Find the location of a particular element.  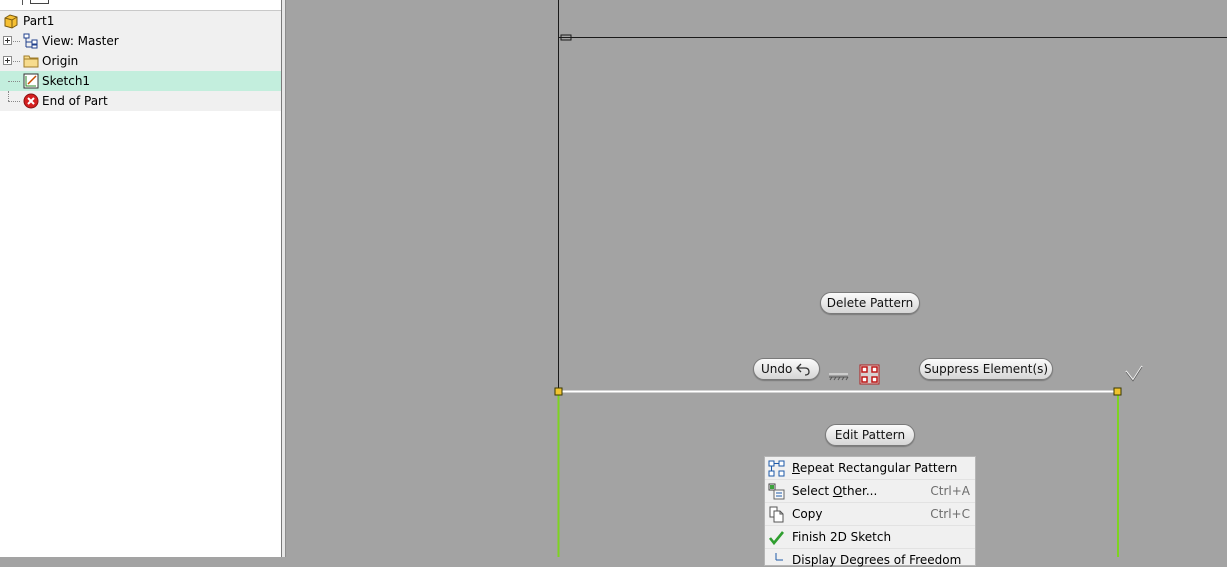

undo-label: Undo is located at coordinates (777, 369).